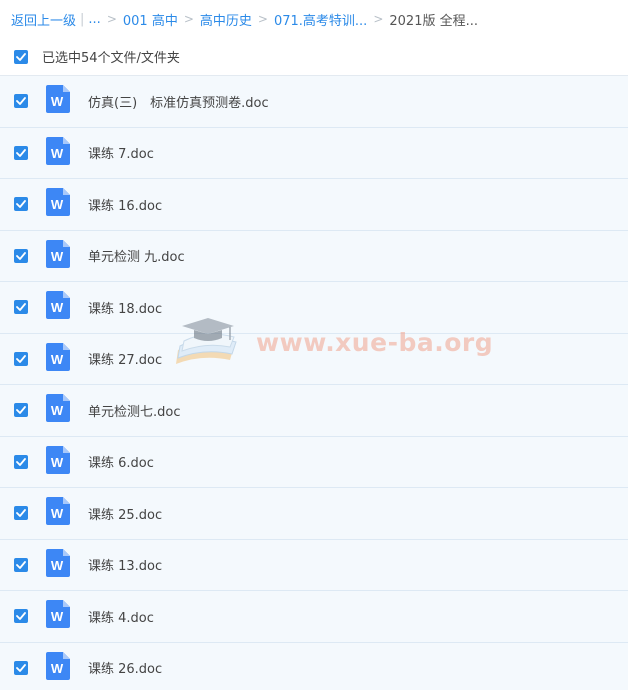 Image resolution: width=628 pixels, height=690 pixels. What do you see at coordinates (136, 258) in the screenshot?
I see `file-name: 单元检测 九.doc` at bounding box center [136, 258].